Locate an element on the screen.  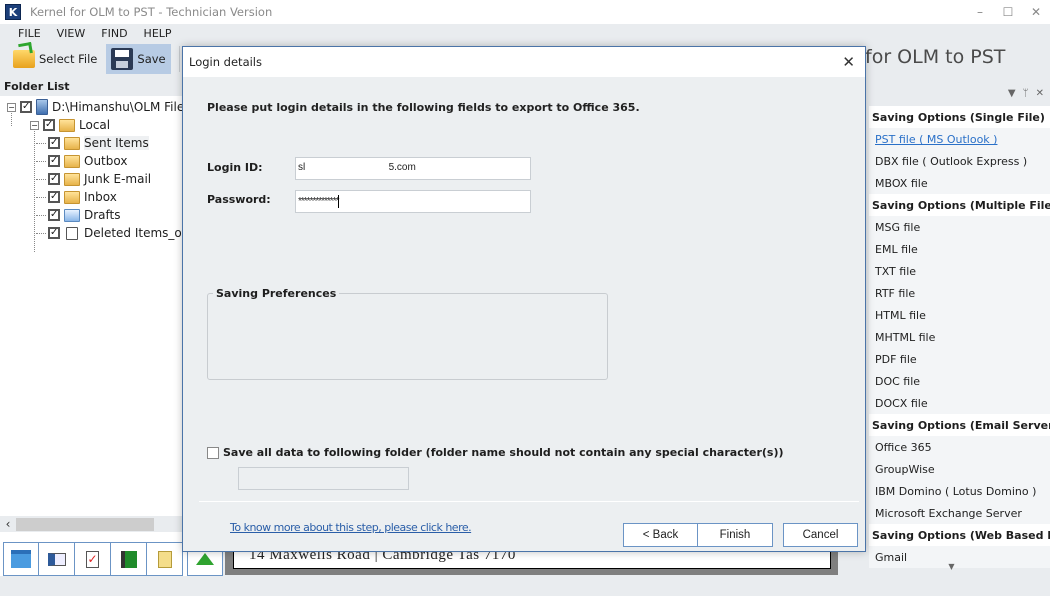
save-folder-checkbox is located at coordinates (213, 452).